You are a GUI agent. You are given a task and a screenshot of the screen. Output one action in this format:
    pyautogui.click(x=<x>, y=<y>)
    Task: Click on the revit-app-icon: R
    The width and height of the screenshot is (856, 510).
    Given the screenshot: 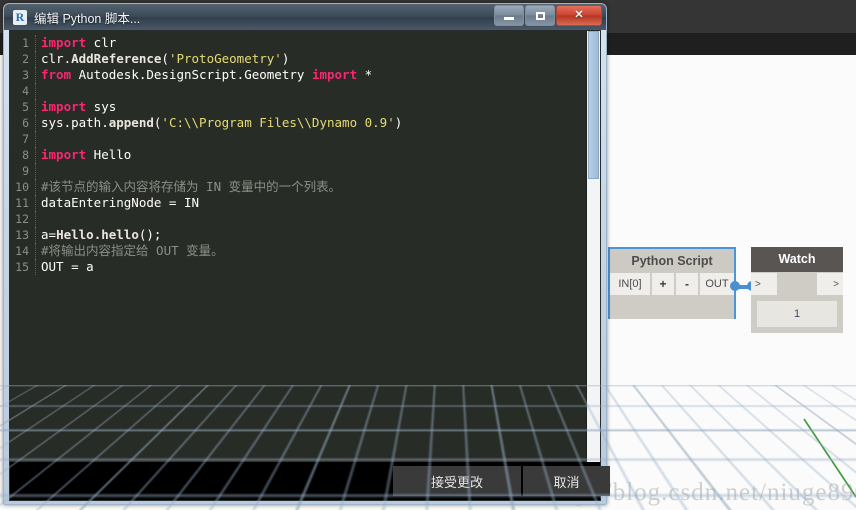 What is the action you would take?
    pyautogui.click(x=20, y=17)
    